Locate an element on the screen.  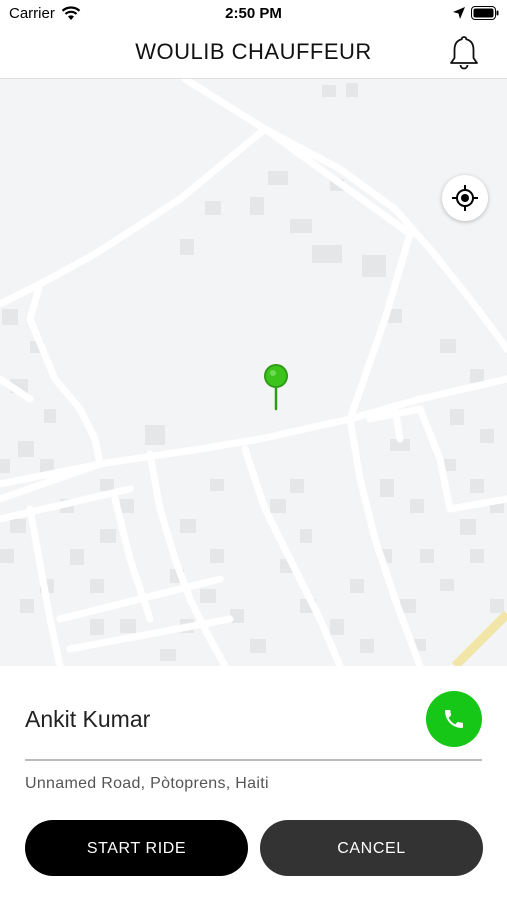
status-bar: Carrier 2:50 PM is located at coordinates (253, 14).